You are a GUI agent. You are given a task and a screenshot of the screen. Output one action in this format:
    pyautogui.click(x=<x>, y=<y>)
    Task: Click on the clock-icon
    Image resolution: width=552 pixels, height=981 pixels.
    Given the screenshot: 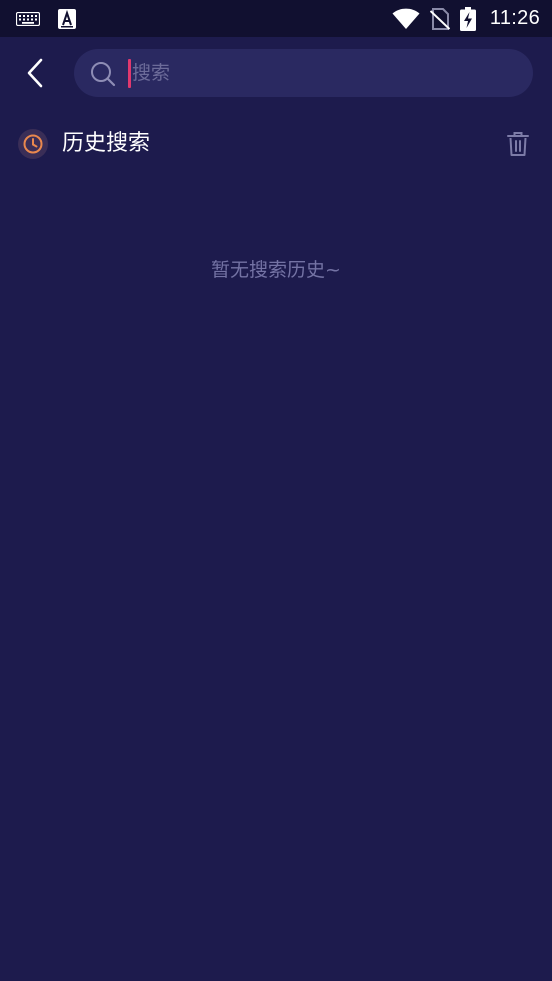 What is the action you would take?
    pyautogui.click(x=33, y=144)
    